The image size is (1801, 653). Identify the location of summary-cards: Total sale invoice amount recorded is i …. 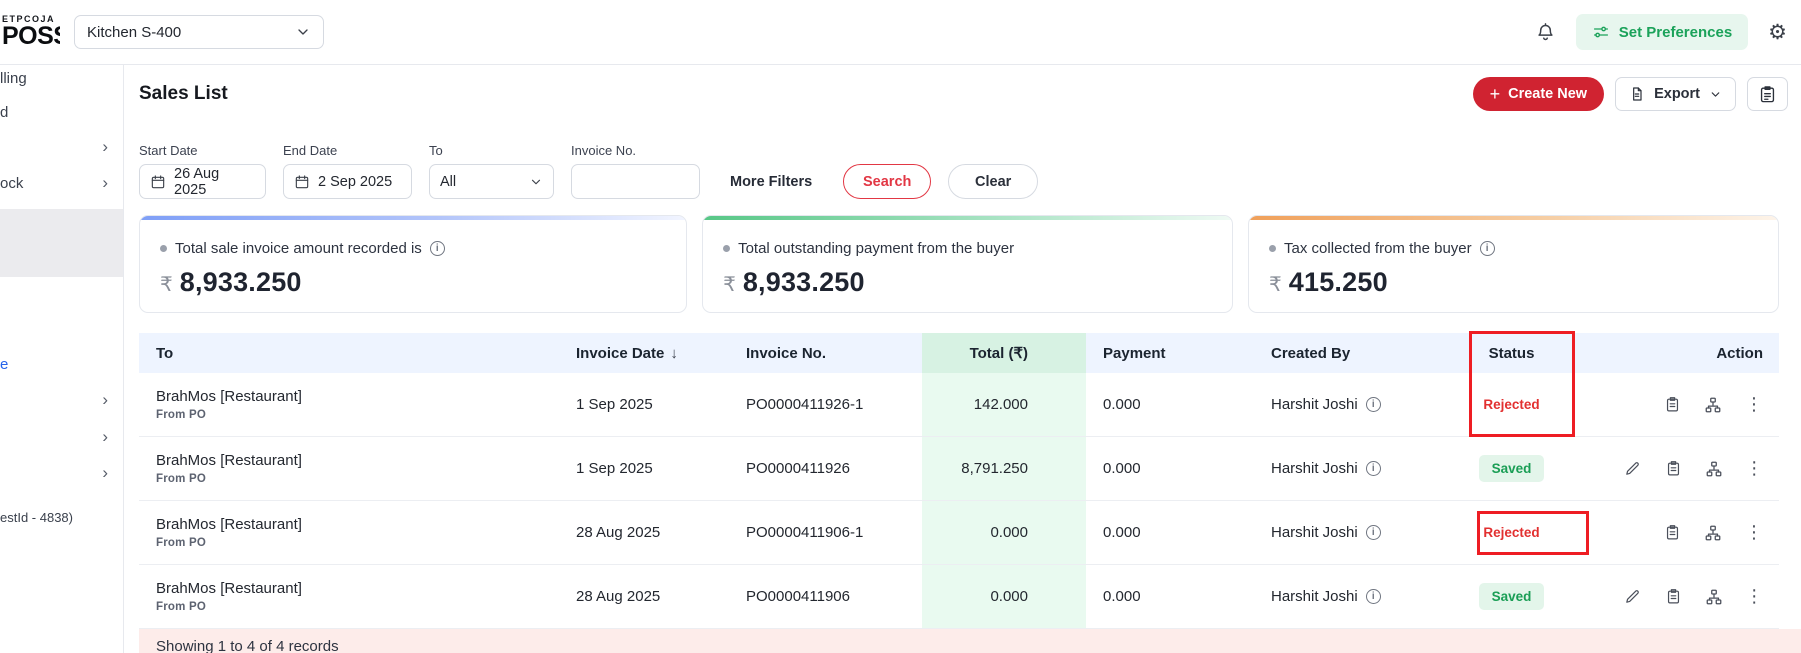
(959, 264).